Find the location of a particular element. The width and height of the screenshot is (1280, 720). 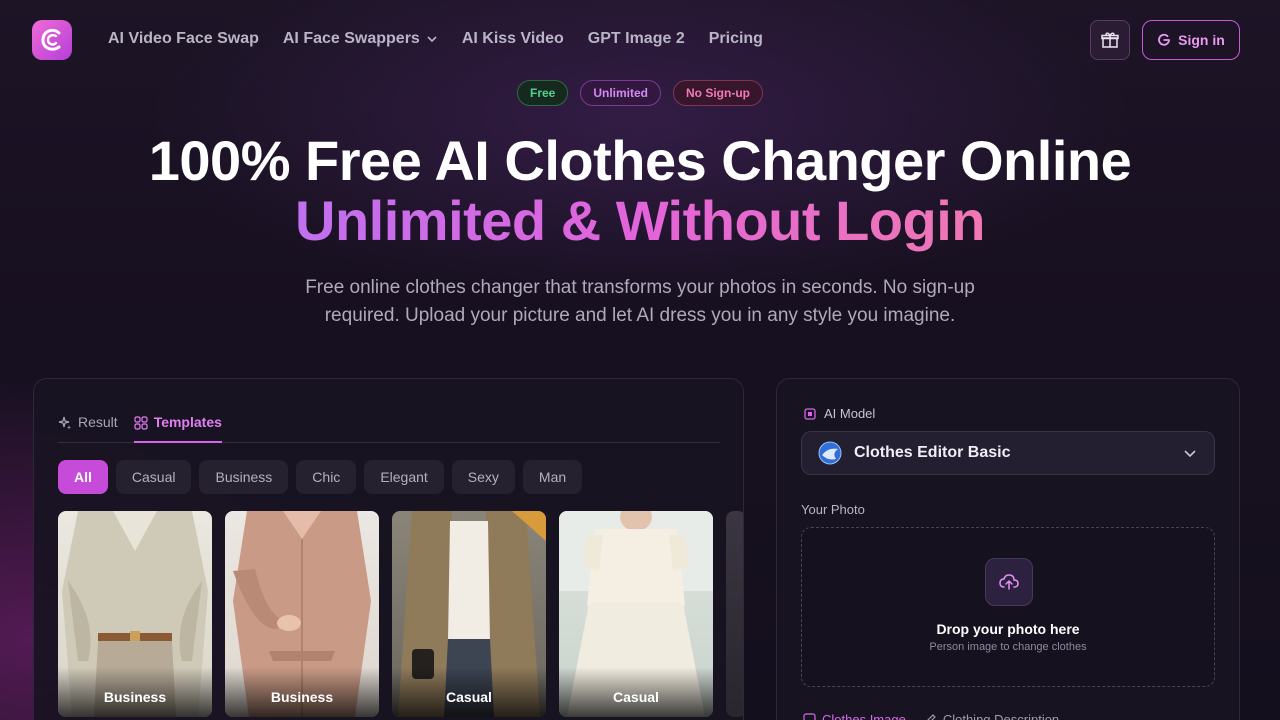

page-subtitle: Unlimited & Without Login is located at coordinates (640, 220).